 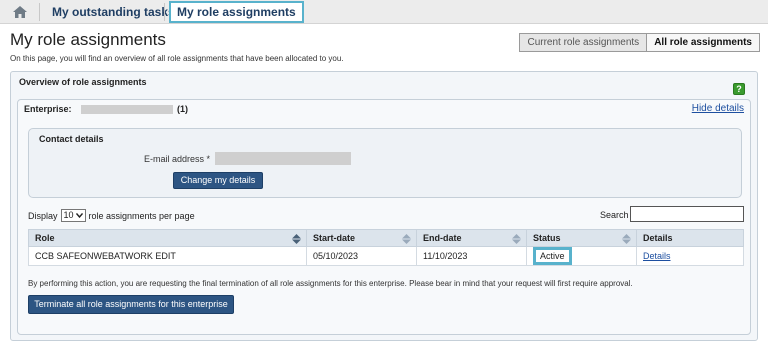 What do you see at coordinates (236, 12) in the screenshot?
I see `tab-my-role-assignments: My role assignments` at bounding box center [236, 12].